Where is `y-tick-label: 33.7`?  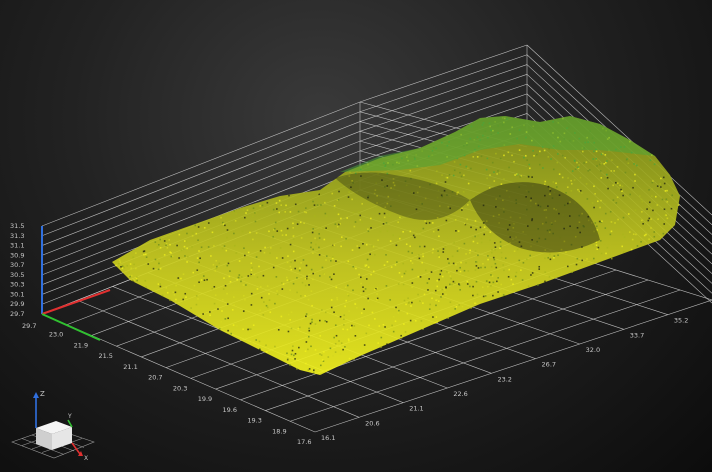
y-tick-label: 33.7 is located at coordinates (637, 335).